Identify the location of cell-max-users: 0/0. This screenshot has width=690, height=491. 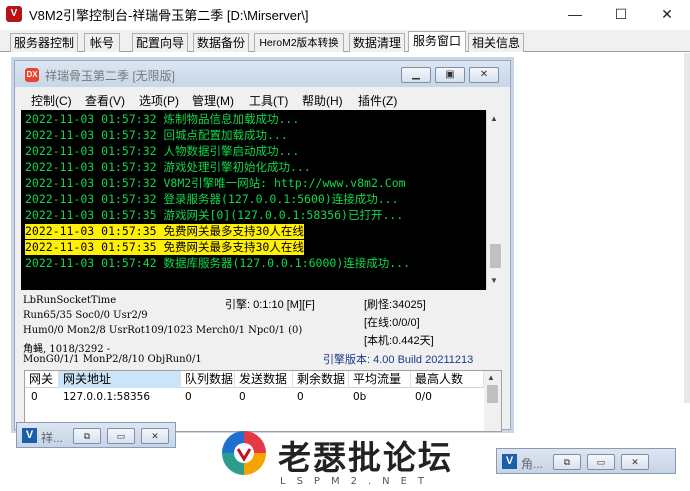
(423, 397).